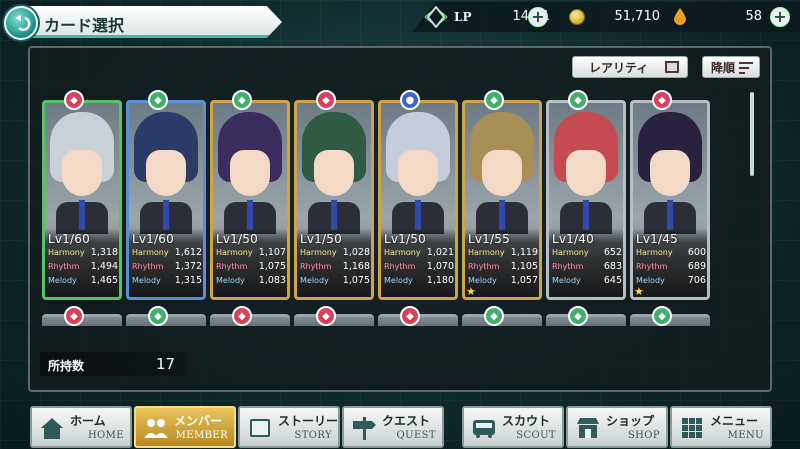  Describe the element at coordinates (752, 134) in the screenshot. I see `scrollbar` at that location.